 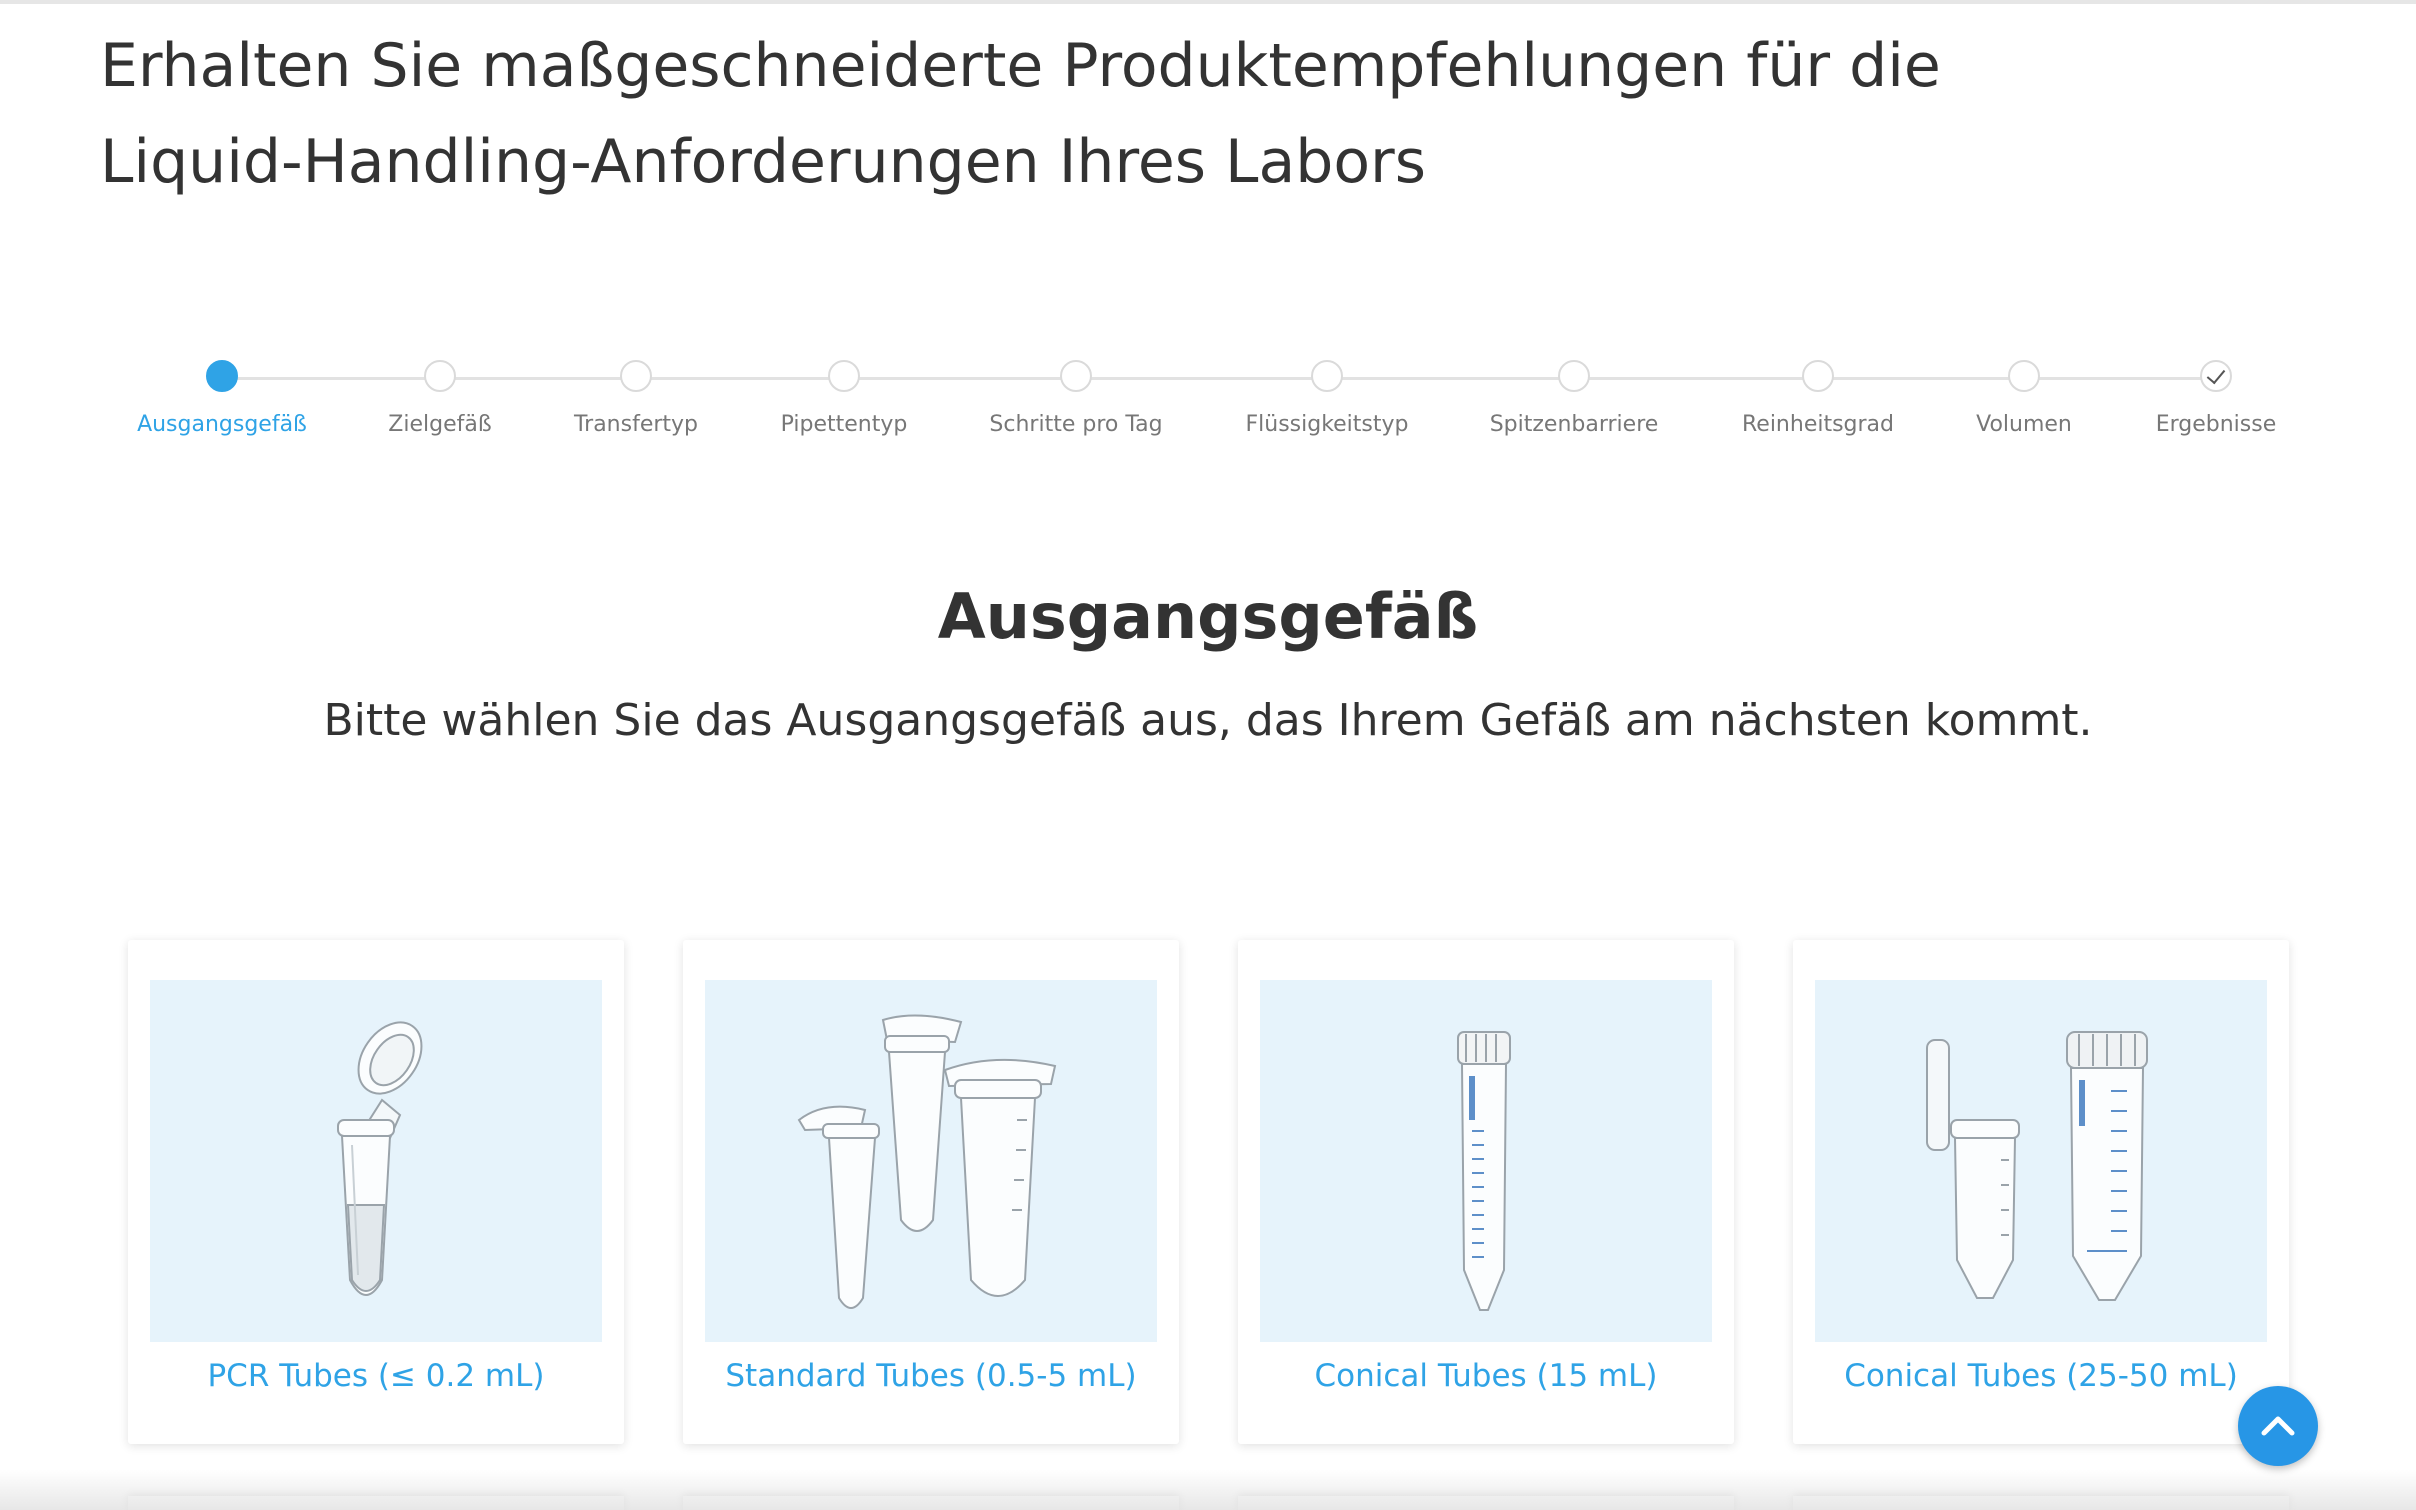 What do you see at coordinates (1574, 398) in the screenshot?
I see `step-spitzenbarriere: Spitzenbarriere` at bounding box center [1574, 398].